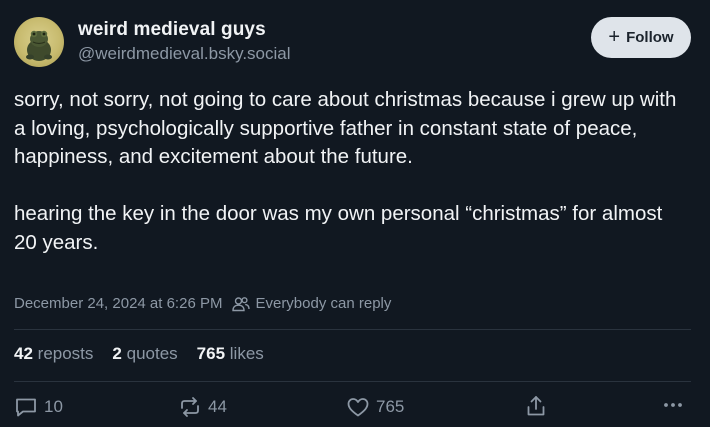  What do you see at coordinates (614, 36) in the screenshot?
I see `plus-icon: +` at bounding box center [614, 36].